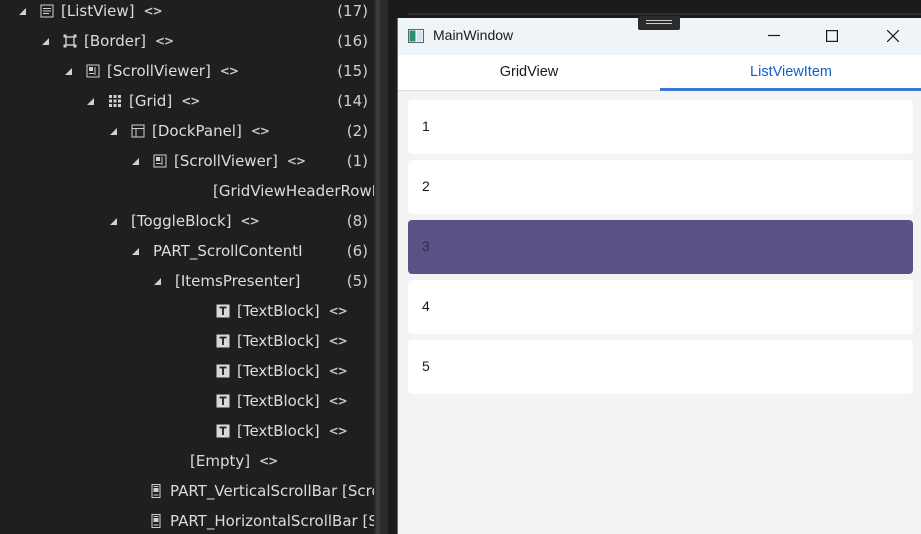 The height and width of the screenshot is (534, 921). I want to click on tree-node-name: [ListView], so click(98, 11).